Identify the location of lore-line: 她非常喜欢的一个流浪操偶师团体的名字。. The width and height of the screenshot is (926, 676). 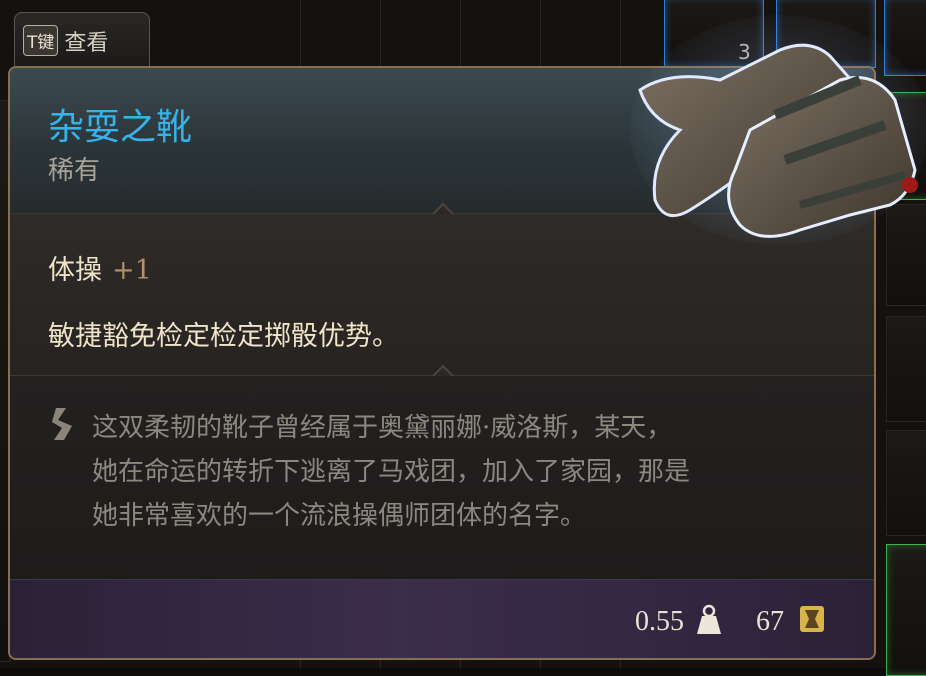
(339, 516).